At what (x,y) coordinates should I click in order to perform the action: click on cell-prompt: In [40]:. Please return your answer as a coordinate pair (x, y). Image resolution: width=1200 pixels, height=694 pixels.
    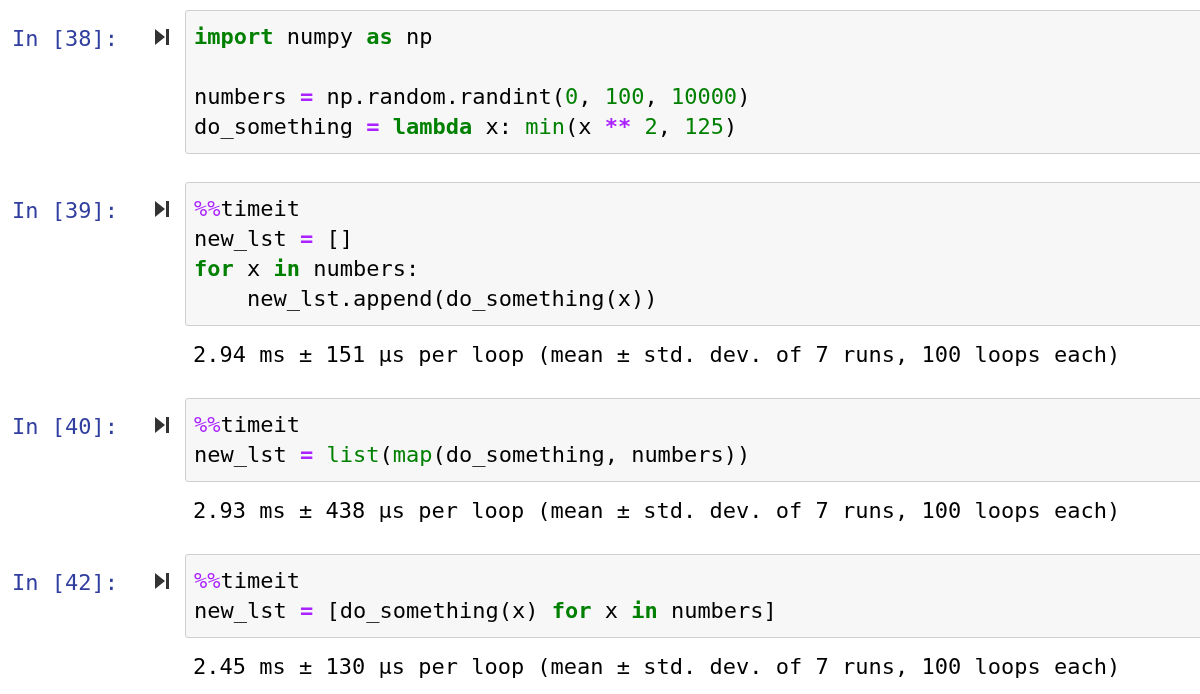
    Looking at the image, I should click on (65, 426).